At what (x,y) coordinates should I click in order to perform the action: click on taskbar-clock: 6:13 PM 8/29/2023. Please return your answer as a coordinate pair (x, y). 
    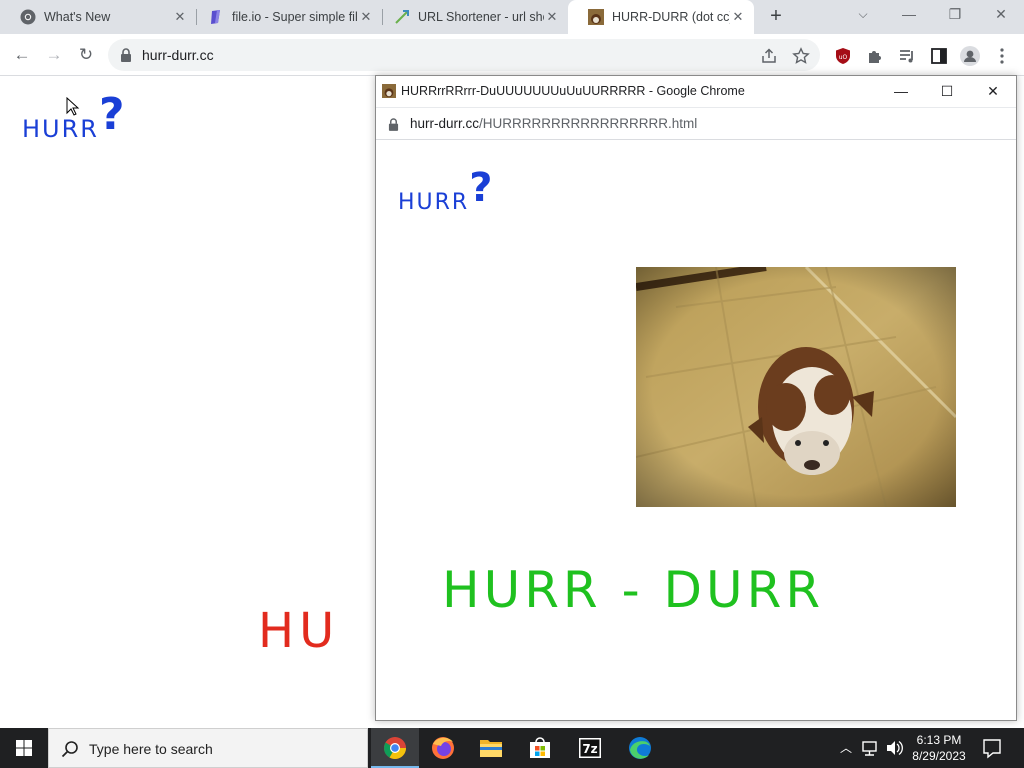
    Looking at the image, I should click on (939, 748).